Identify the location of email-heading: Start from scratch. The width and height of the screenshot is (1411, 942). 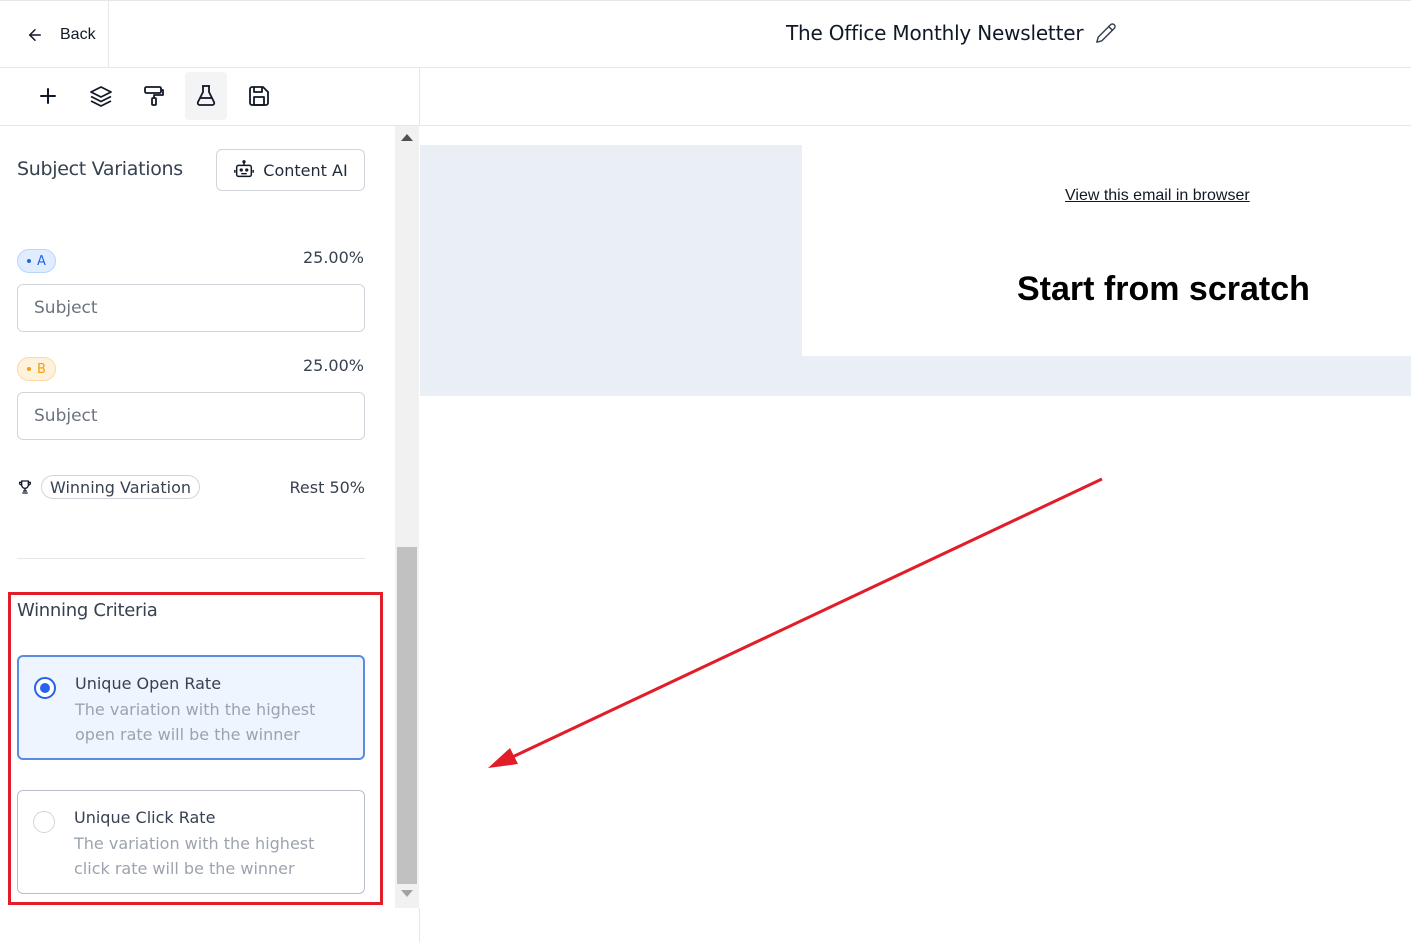
(1163, 289).